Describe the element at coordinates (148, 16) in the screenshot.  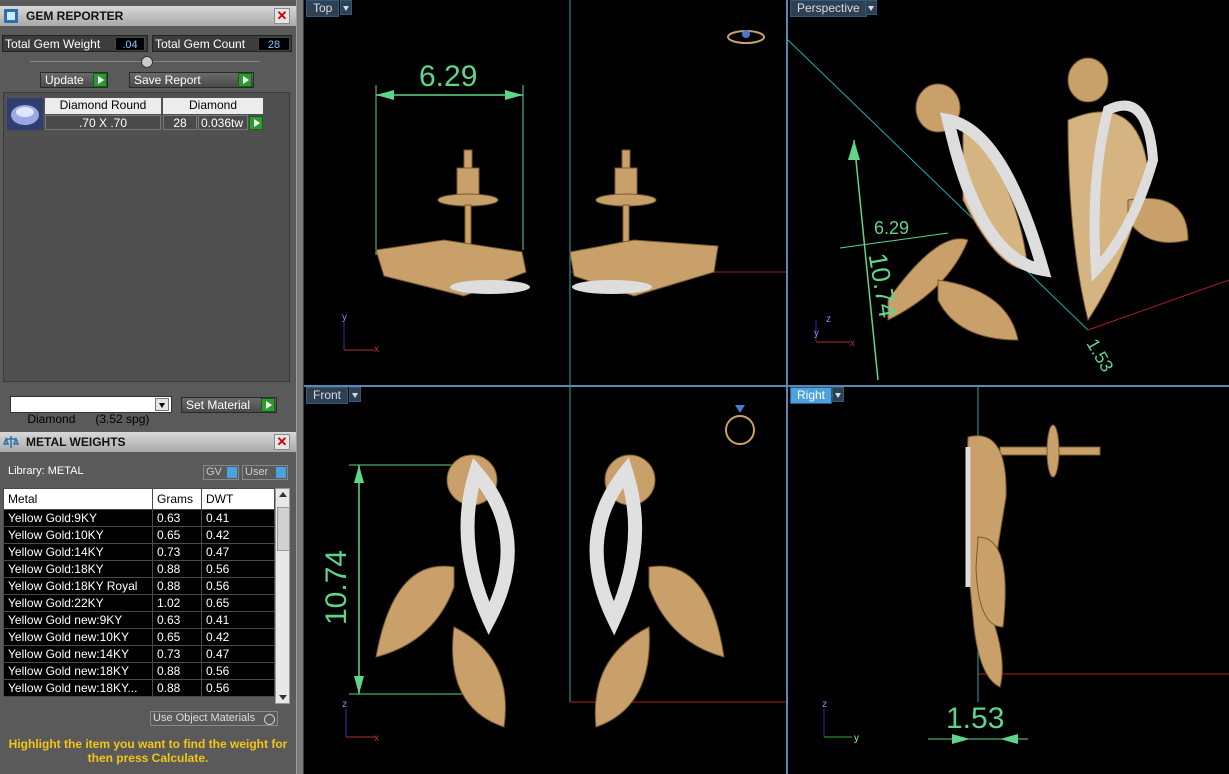
I see `gem-reporter-titlebar: GEM REPORTER ✕` at that location.